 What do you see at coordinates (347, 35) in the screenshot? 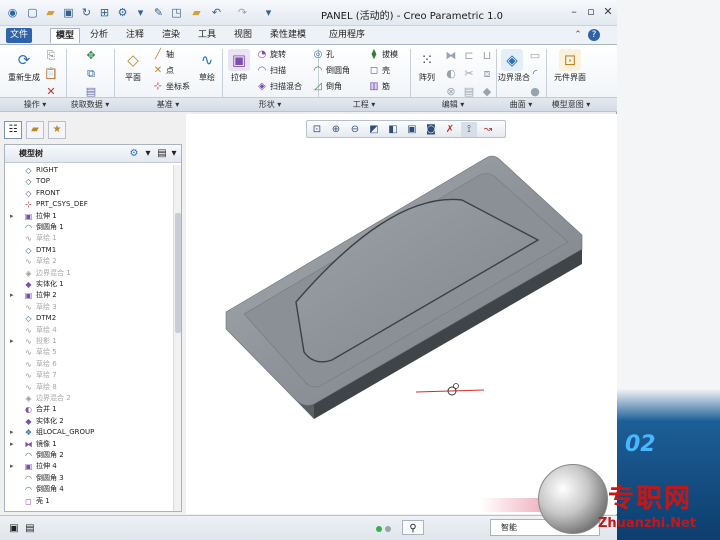
I see `tab-applications: 应用程序` at bounding box center [347, 35].